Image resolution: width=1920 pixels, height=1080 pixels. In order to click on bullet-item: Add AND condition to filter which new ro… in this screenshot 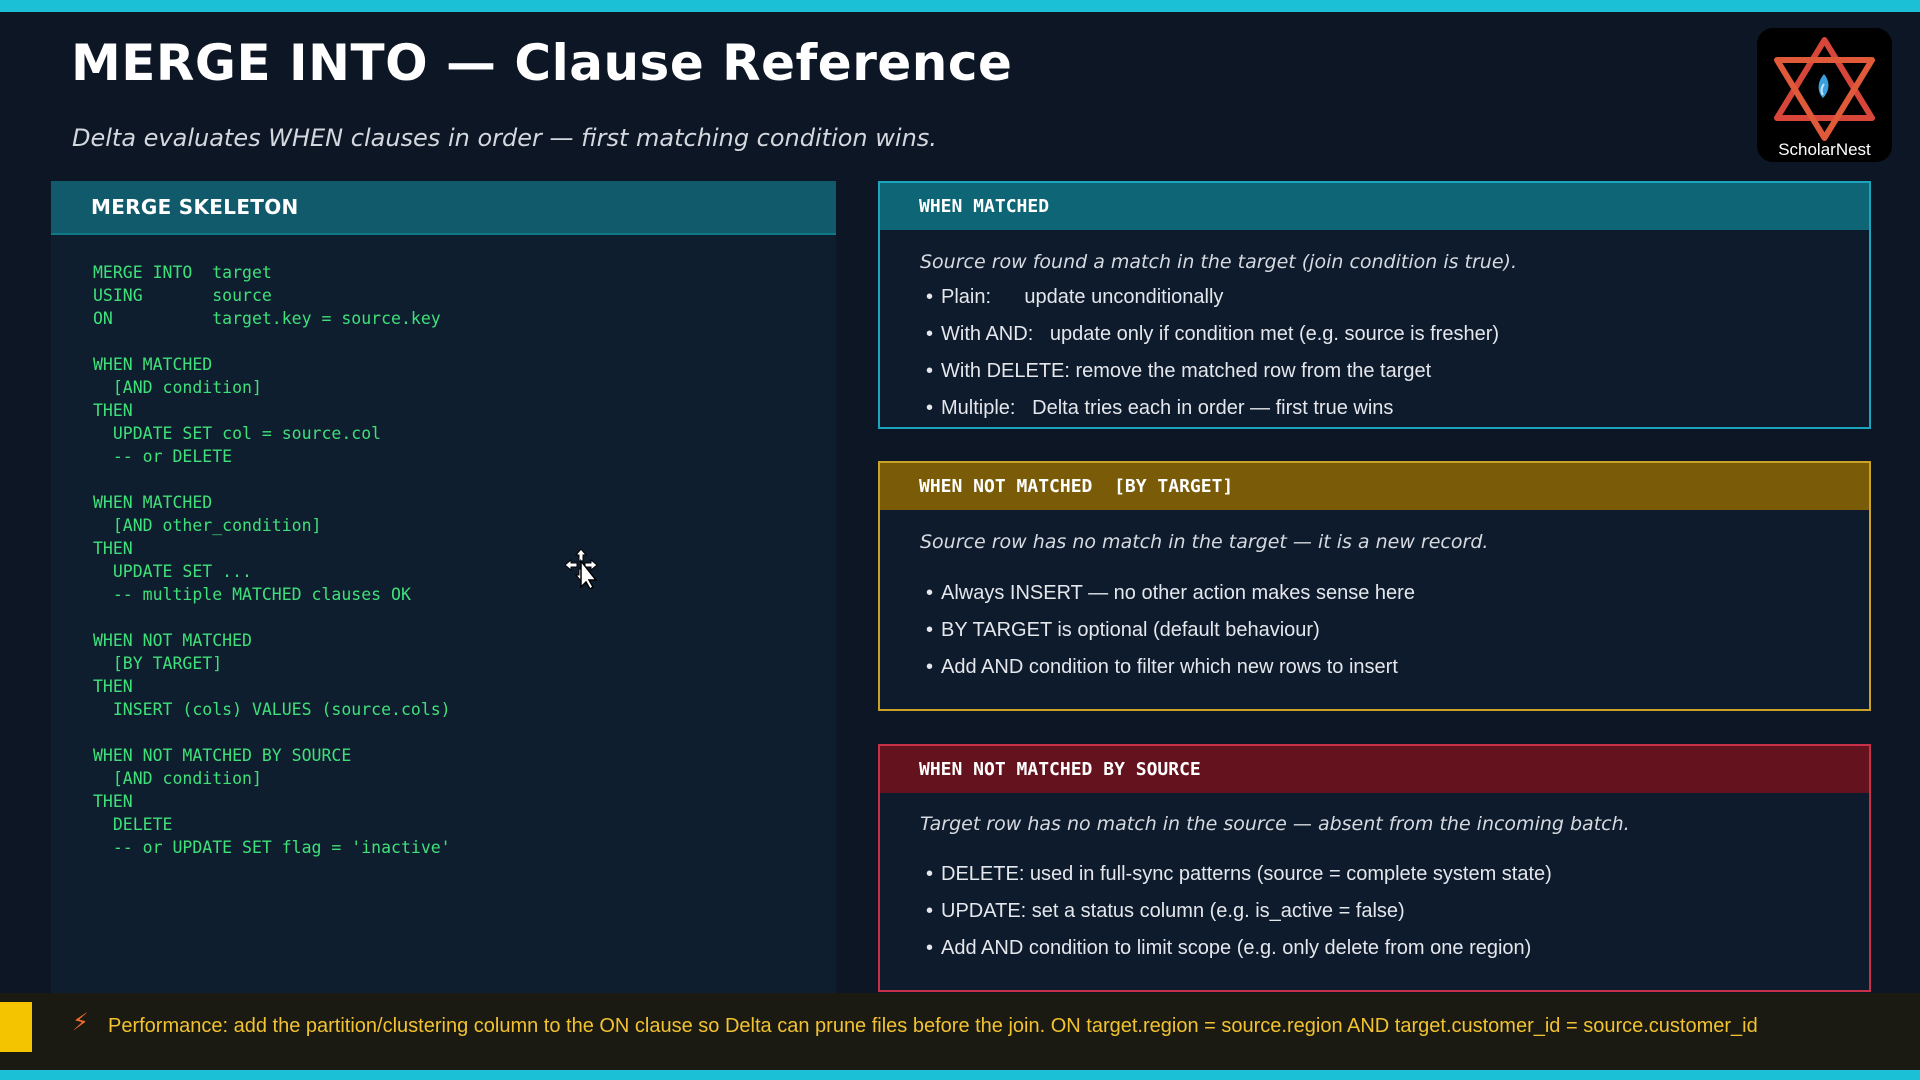, I will do `click(1170, 667)`.